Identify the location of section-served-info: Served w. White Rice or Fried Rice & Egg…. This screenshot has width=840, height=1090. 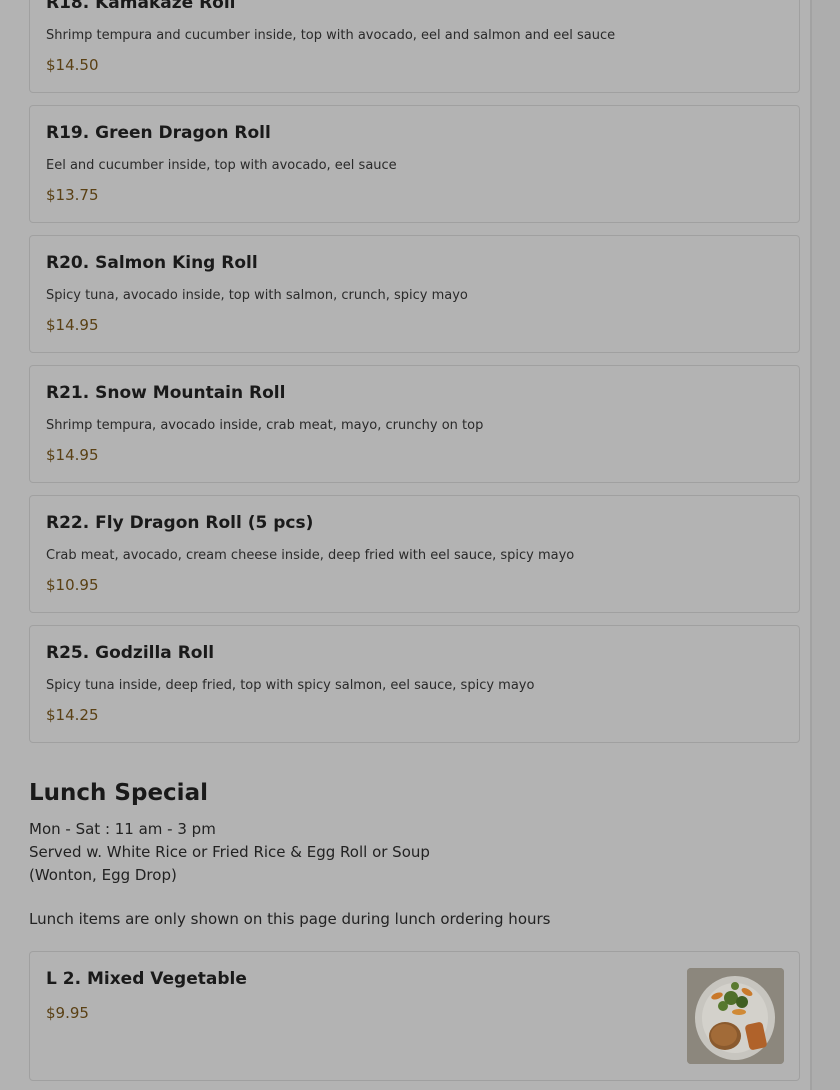
(229, 852).